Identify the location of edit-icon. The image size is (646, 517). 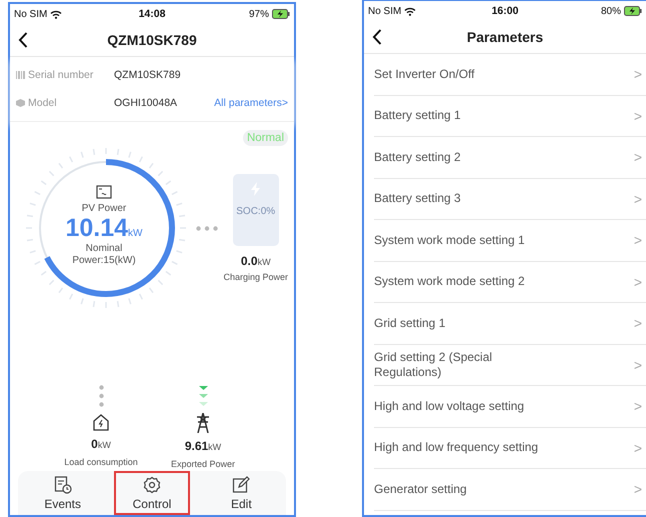
(241, 485).